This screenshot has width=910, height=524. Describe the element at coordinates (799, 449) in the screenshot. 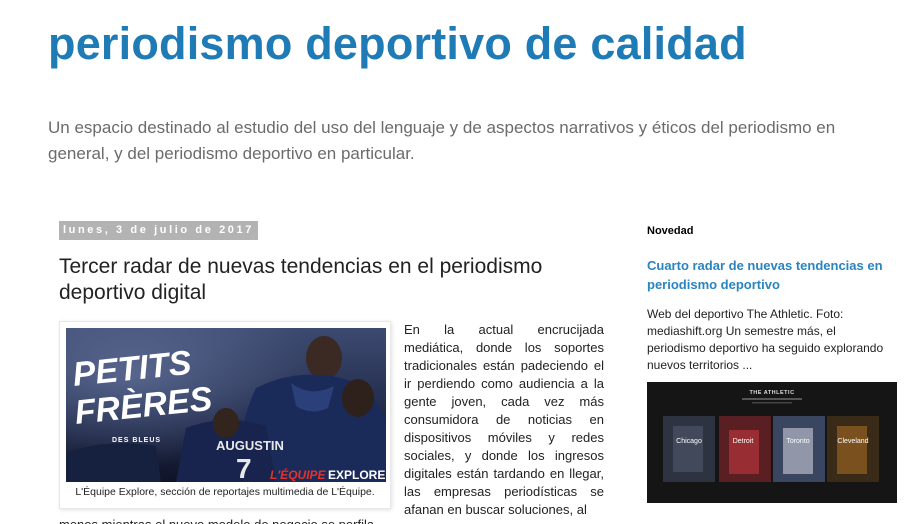

I see `city-tile-toronto: Toronto` at that location.